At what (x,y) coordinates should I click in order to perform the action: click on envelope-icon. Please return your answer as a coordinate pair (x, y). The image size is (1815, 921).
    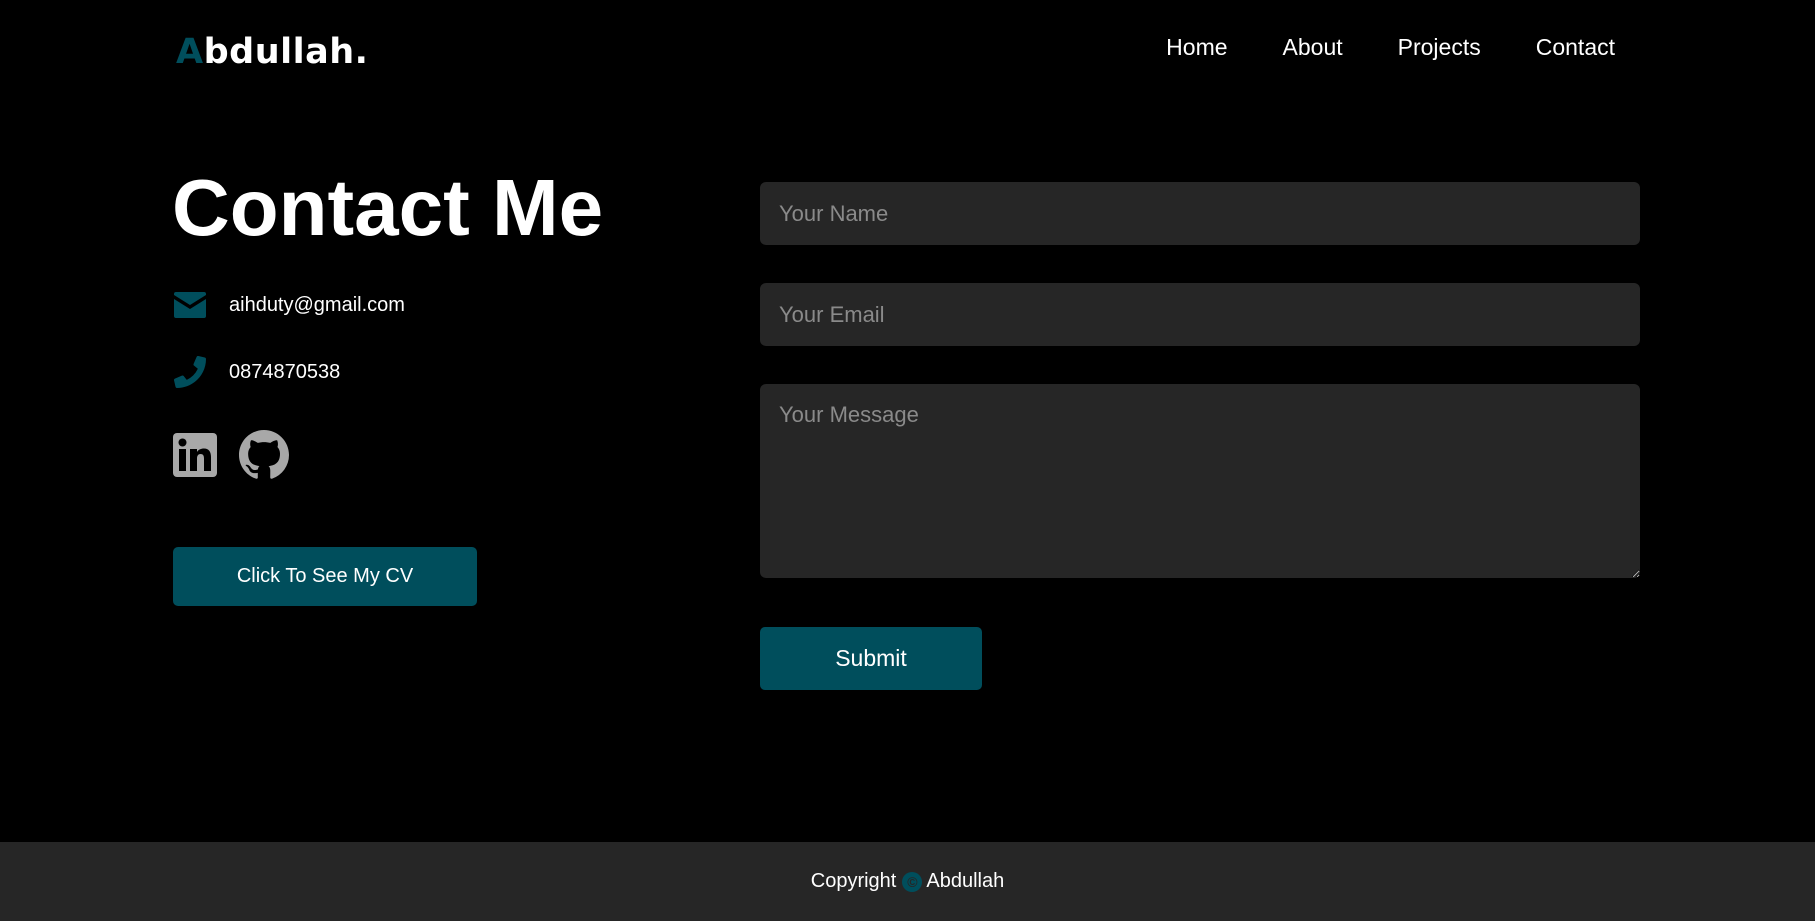
    Looking at the image, I should click on (190, 305).